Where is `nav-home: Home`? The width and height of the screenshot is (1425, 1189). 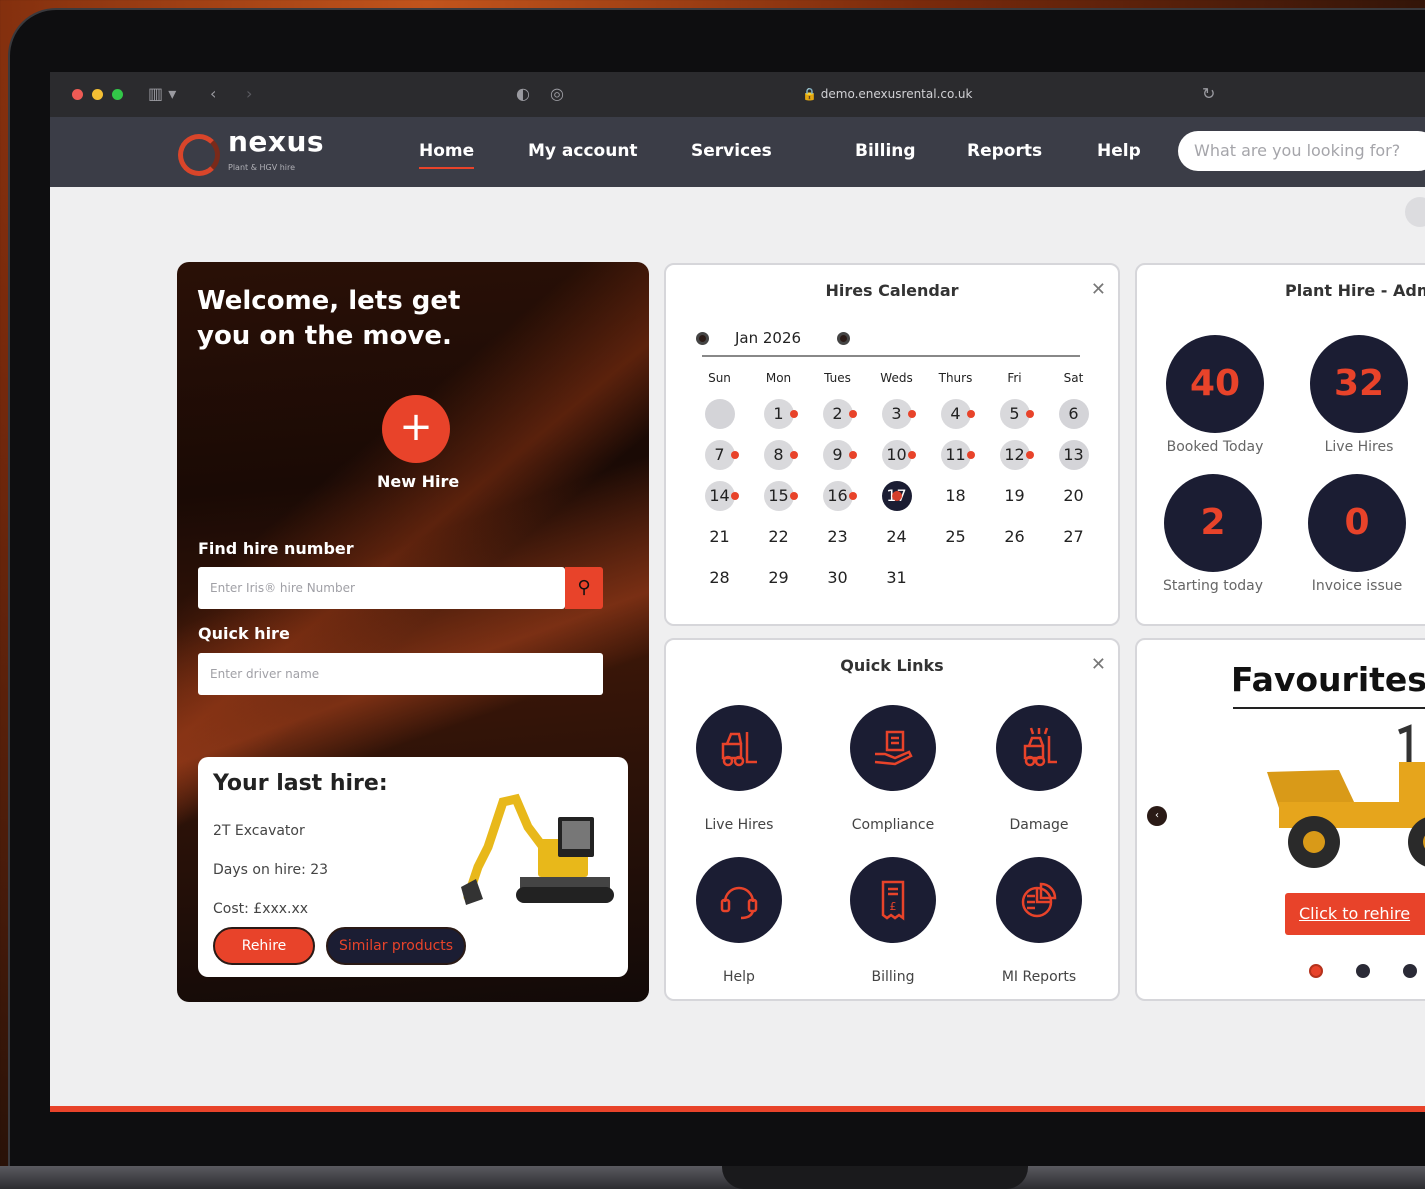 nav-home: Home is located at coordinates (447, 155).